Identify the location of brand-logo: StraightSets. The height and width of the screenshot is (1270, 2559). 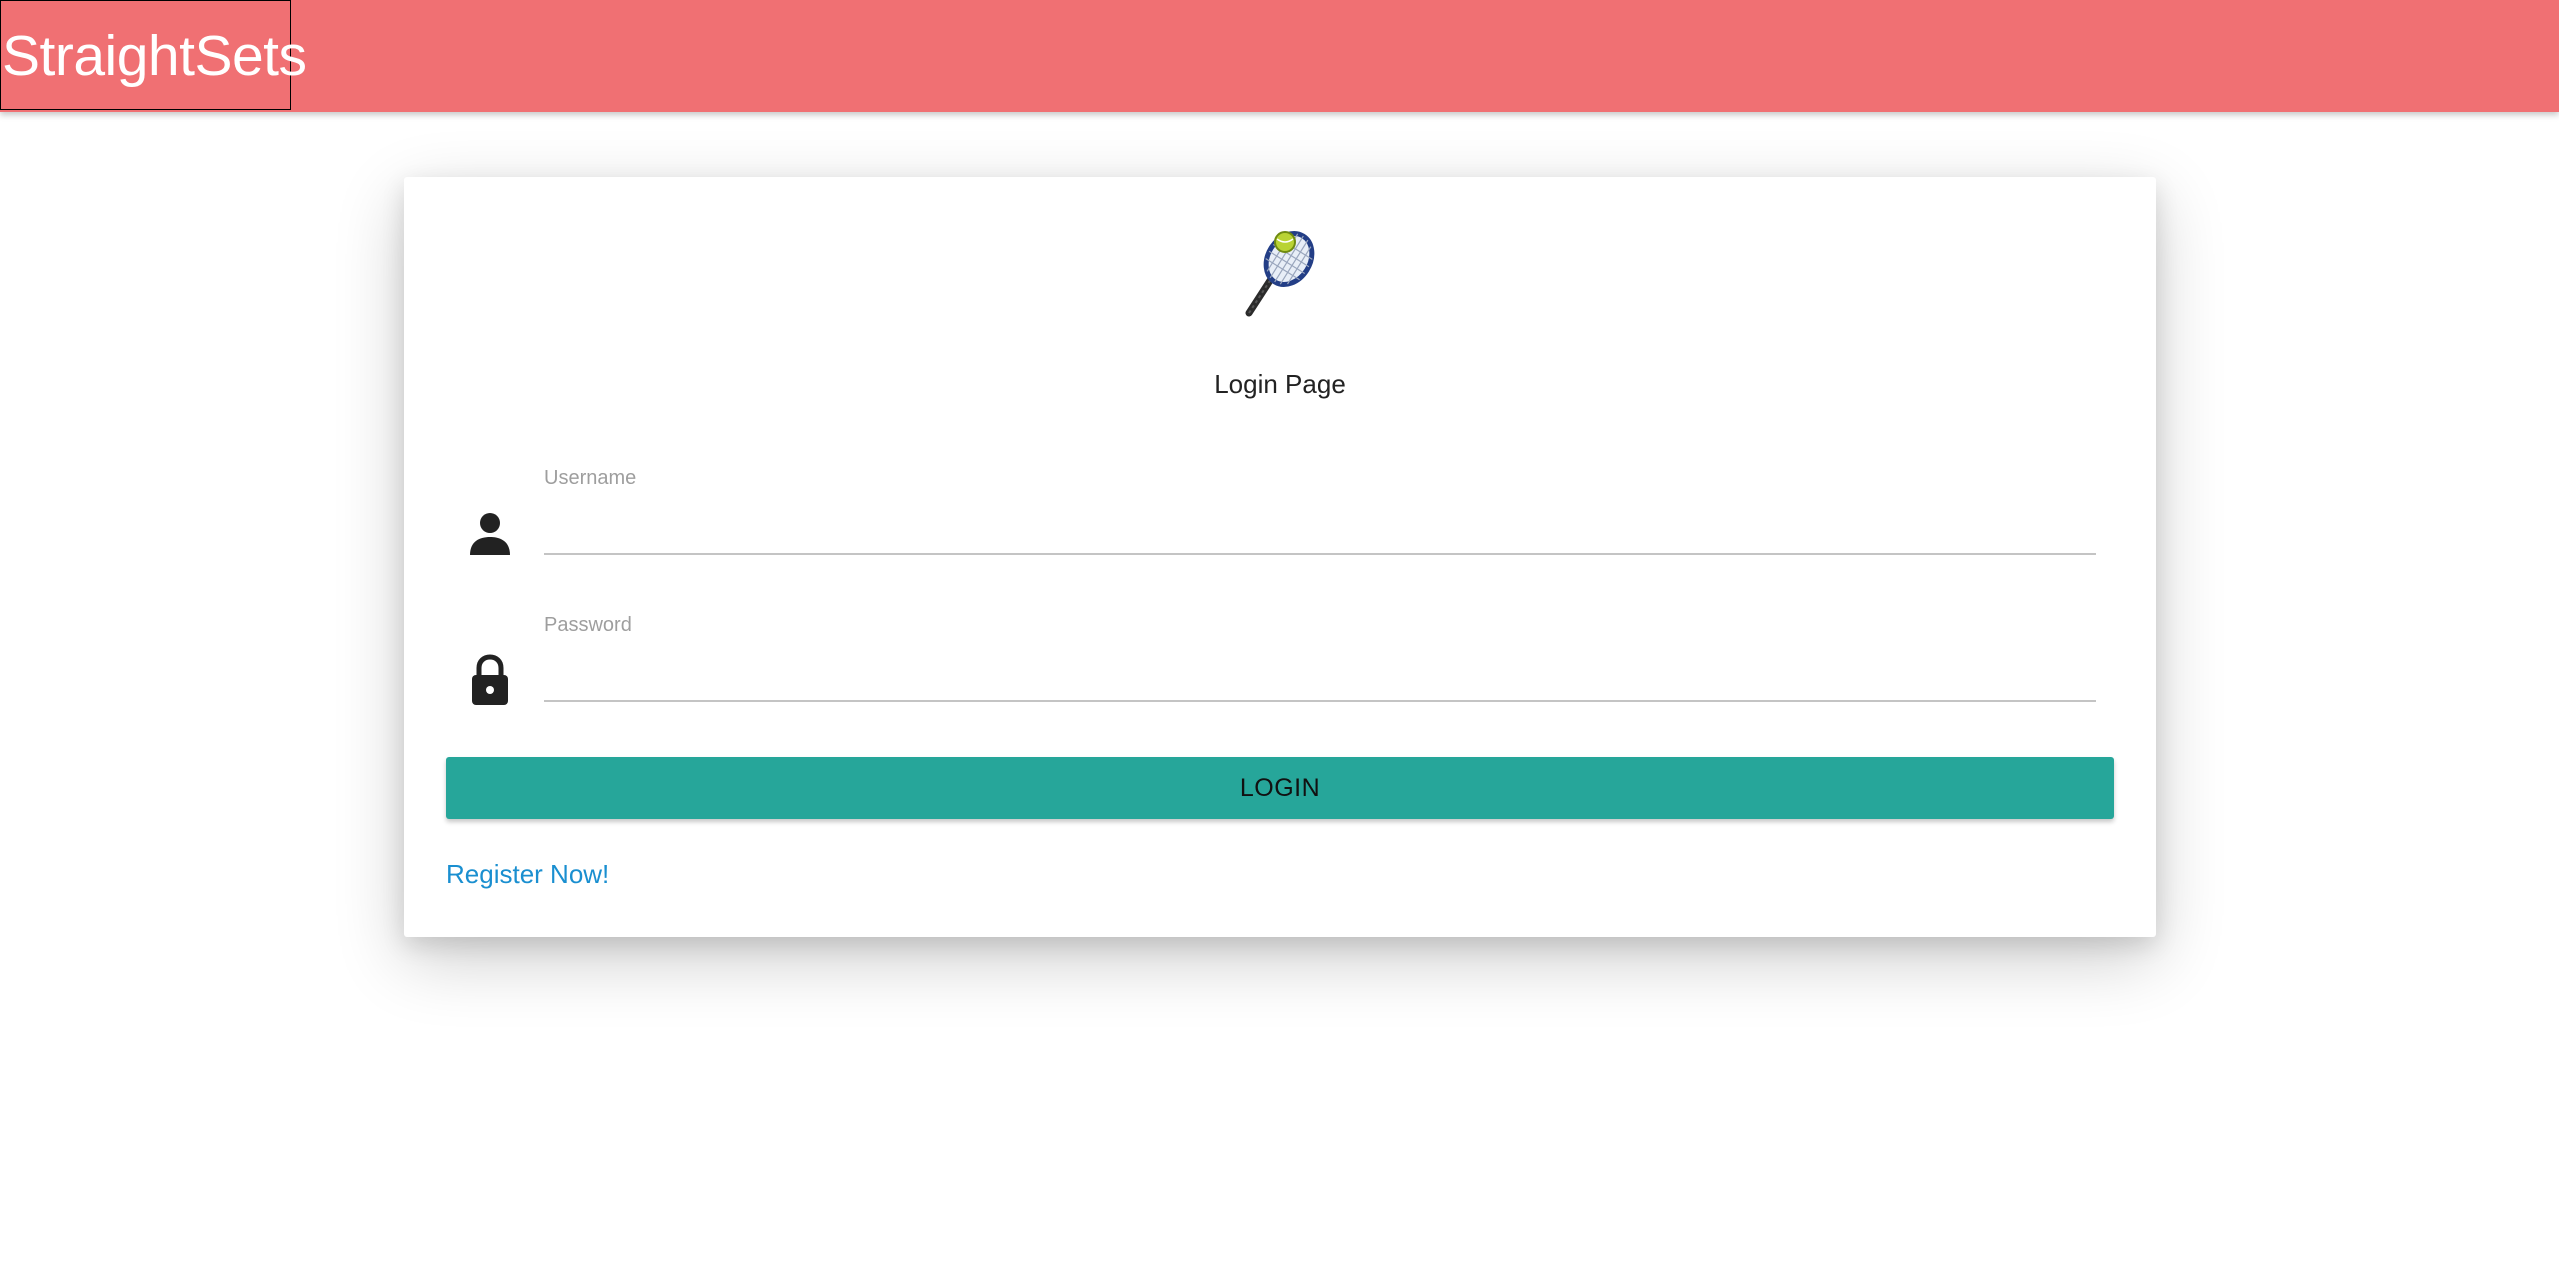
(153, 55).